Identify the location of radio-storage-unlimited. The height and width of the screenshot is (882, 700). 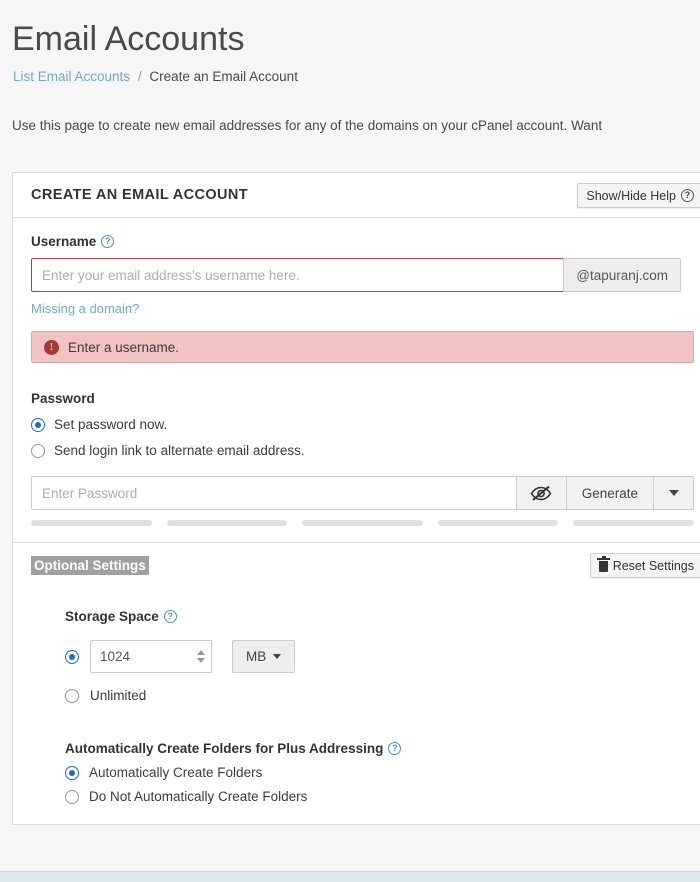
(72, 695).